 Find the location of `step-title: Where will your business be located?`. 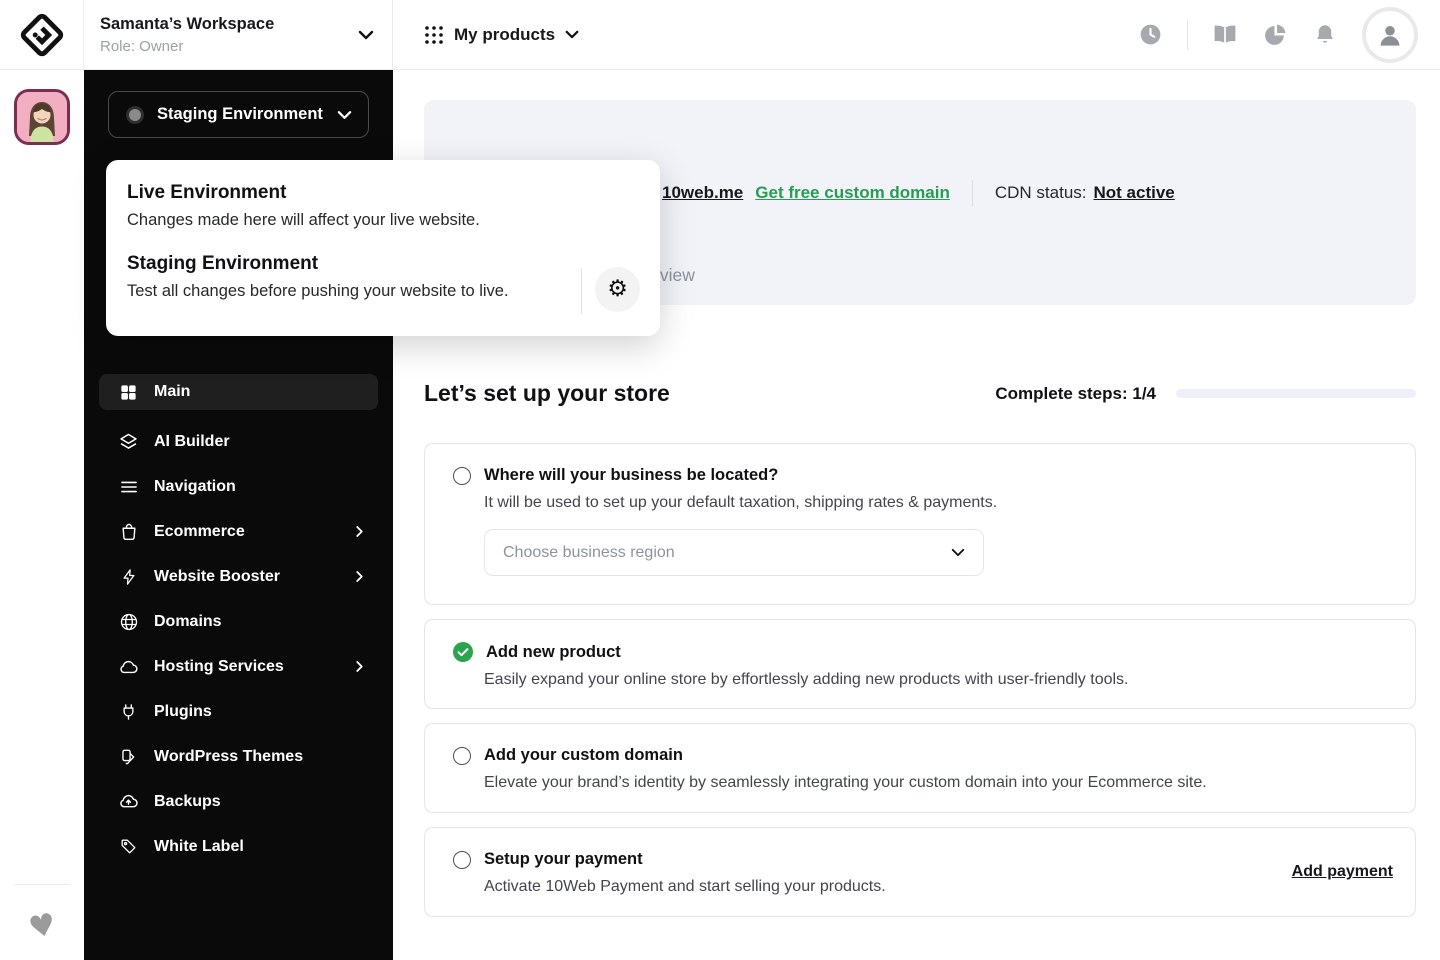

step-title: Where will your business be located? is located at coordinates (631, 475).